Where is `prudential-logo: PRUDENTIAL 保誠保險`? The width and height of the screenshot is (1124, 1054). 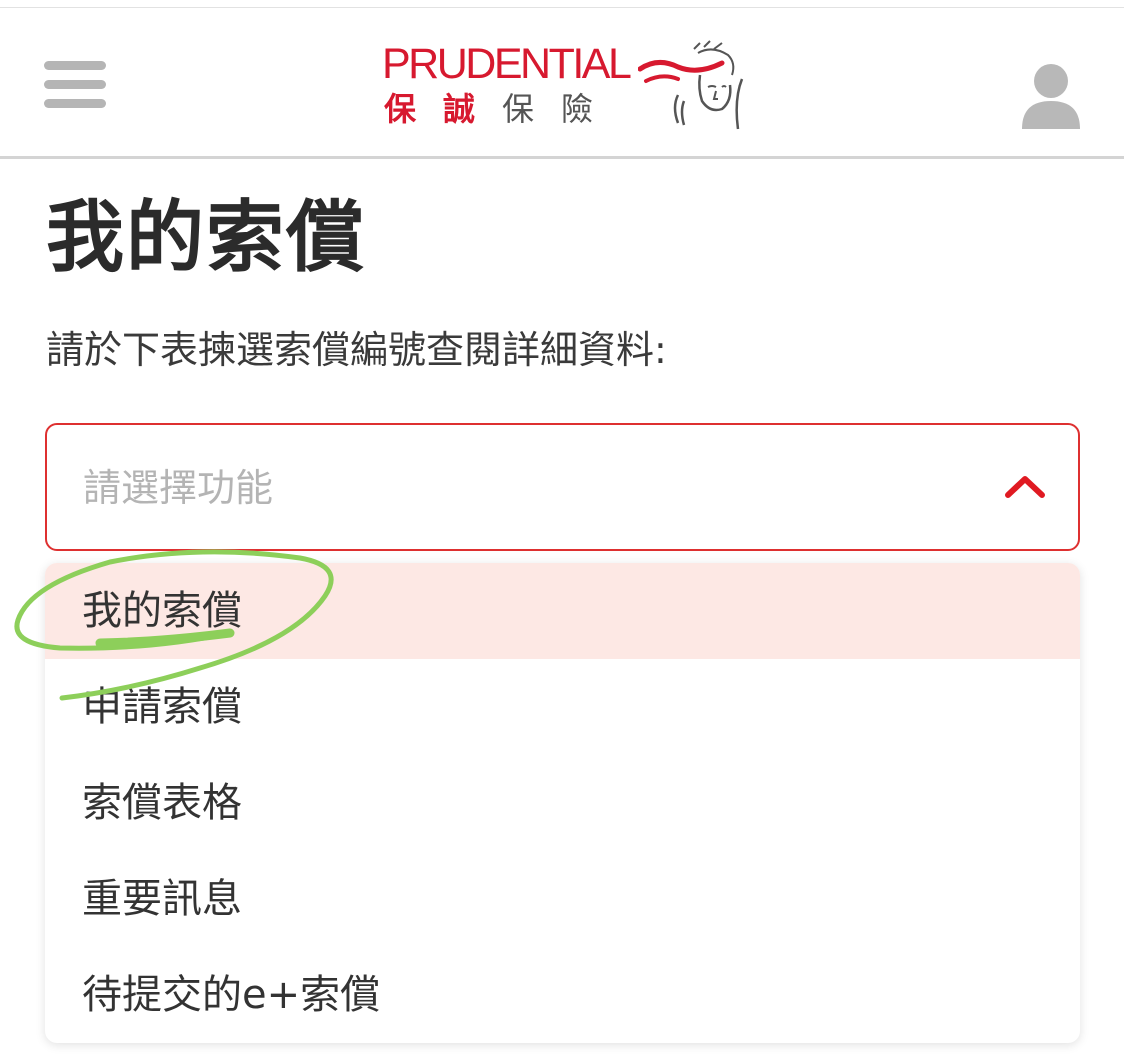 prudential-logo: PRUDENTIAL 保誠保險 is located at coordinates (565, 89).